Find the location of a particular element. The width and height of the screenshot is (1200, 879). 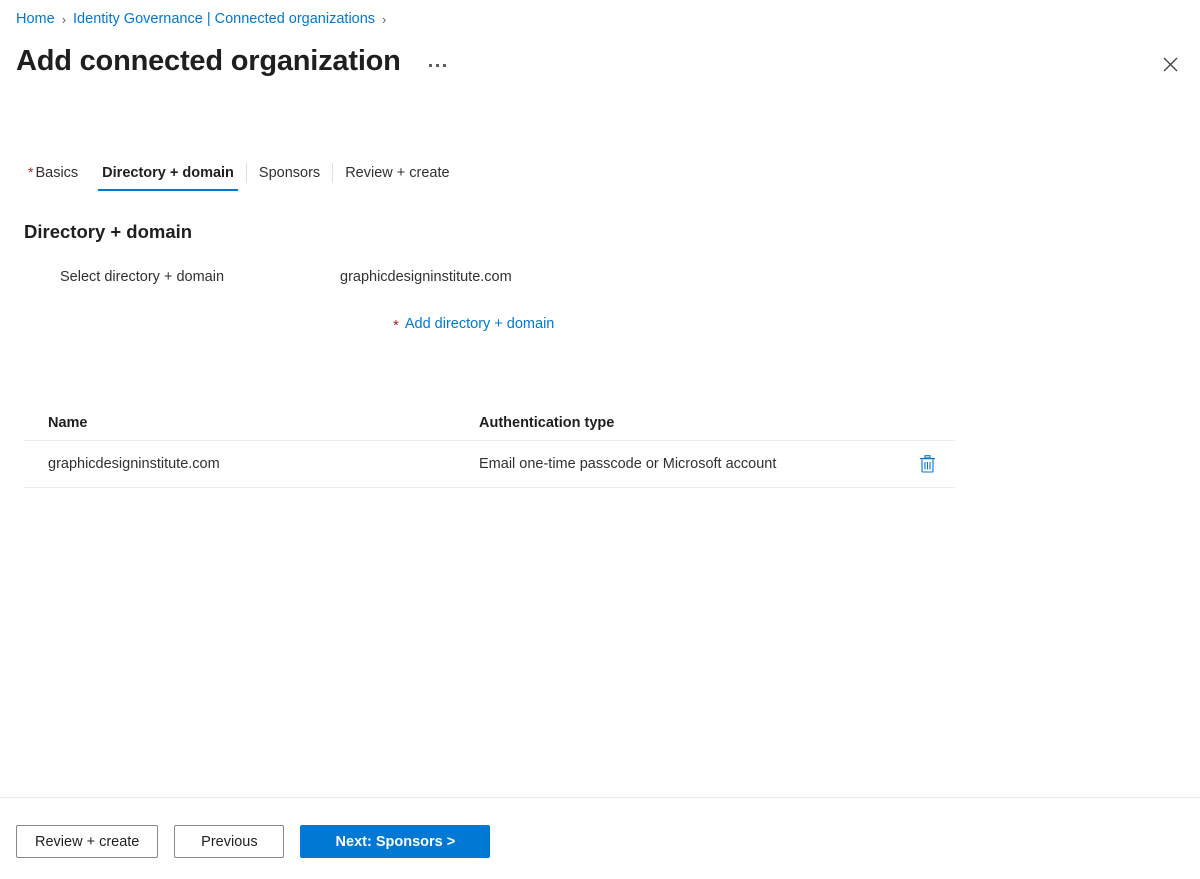

close-button is located at coordinates (1170, 64).